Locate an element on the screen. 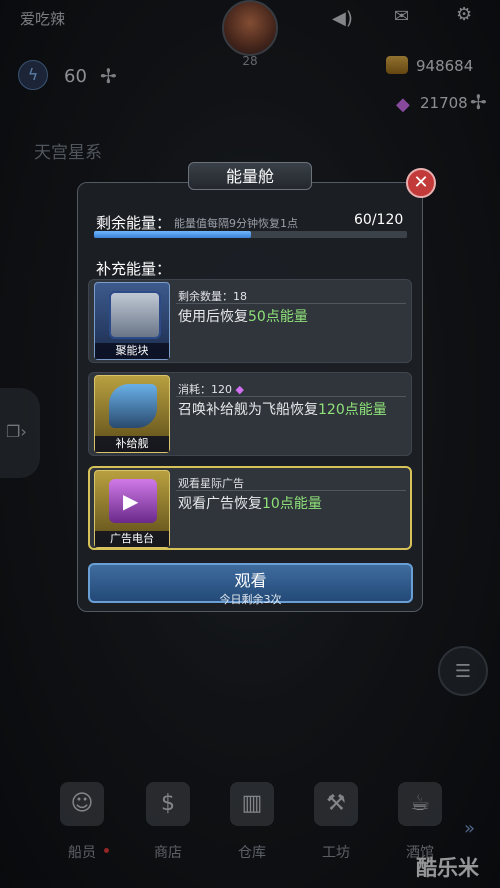 This screenshot has width=500, height=888. energy-progress-fill is located at coordinates (172, 234).